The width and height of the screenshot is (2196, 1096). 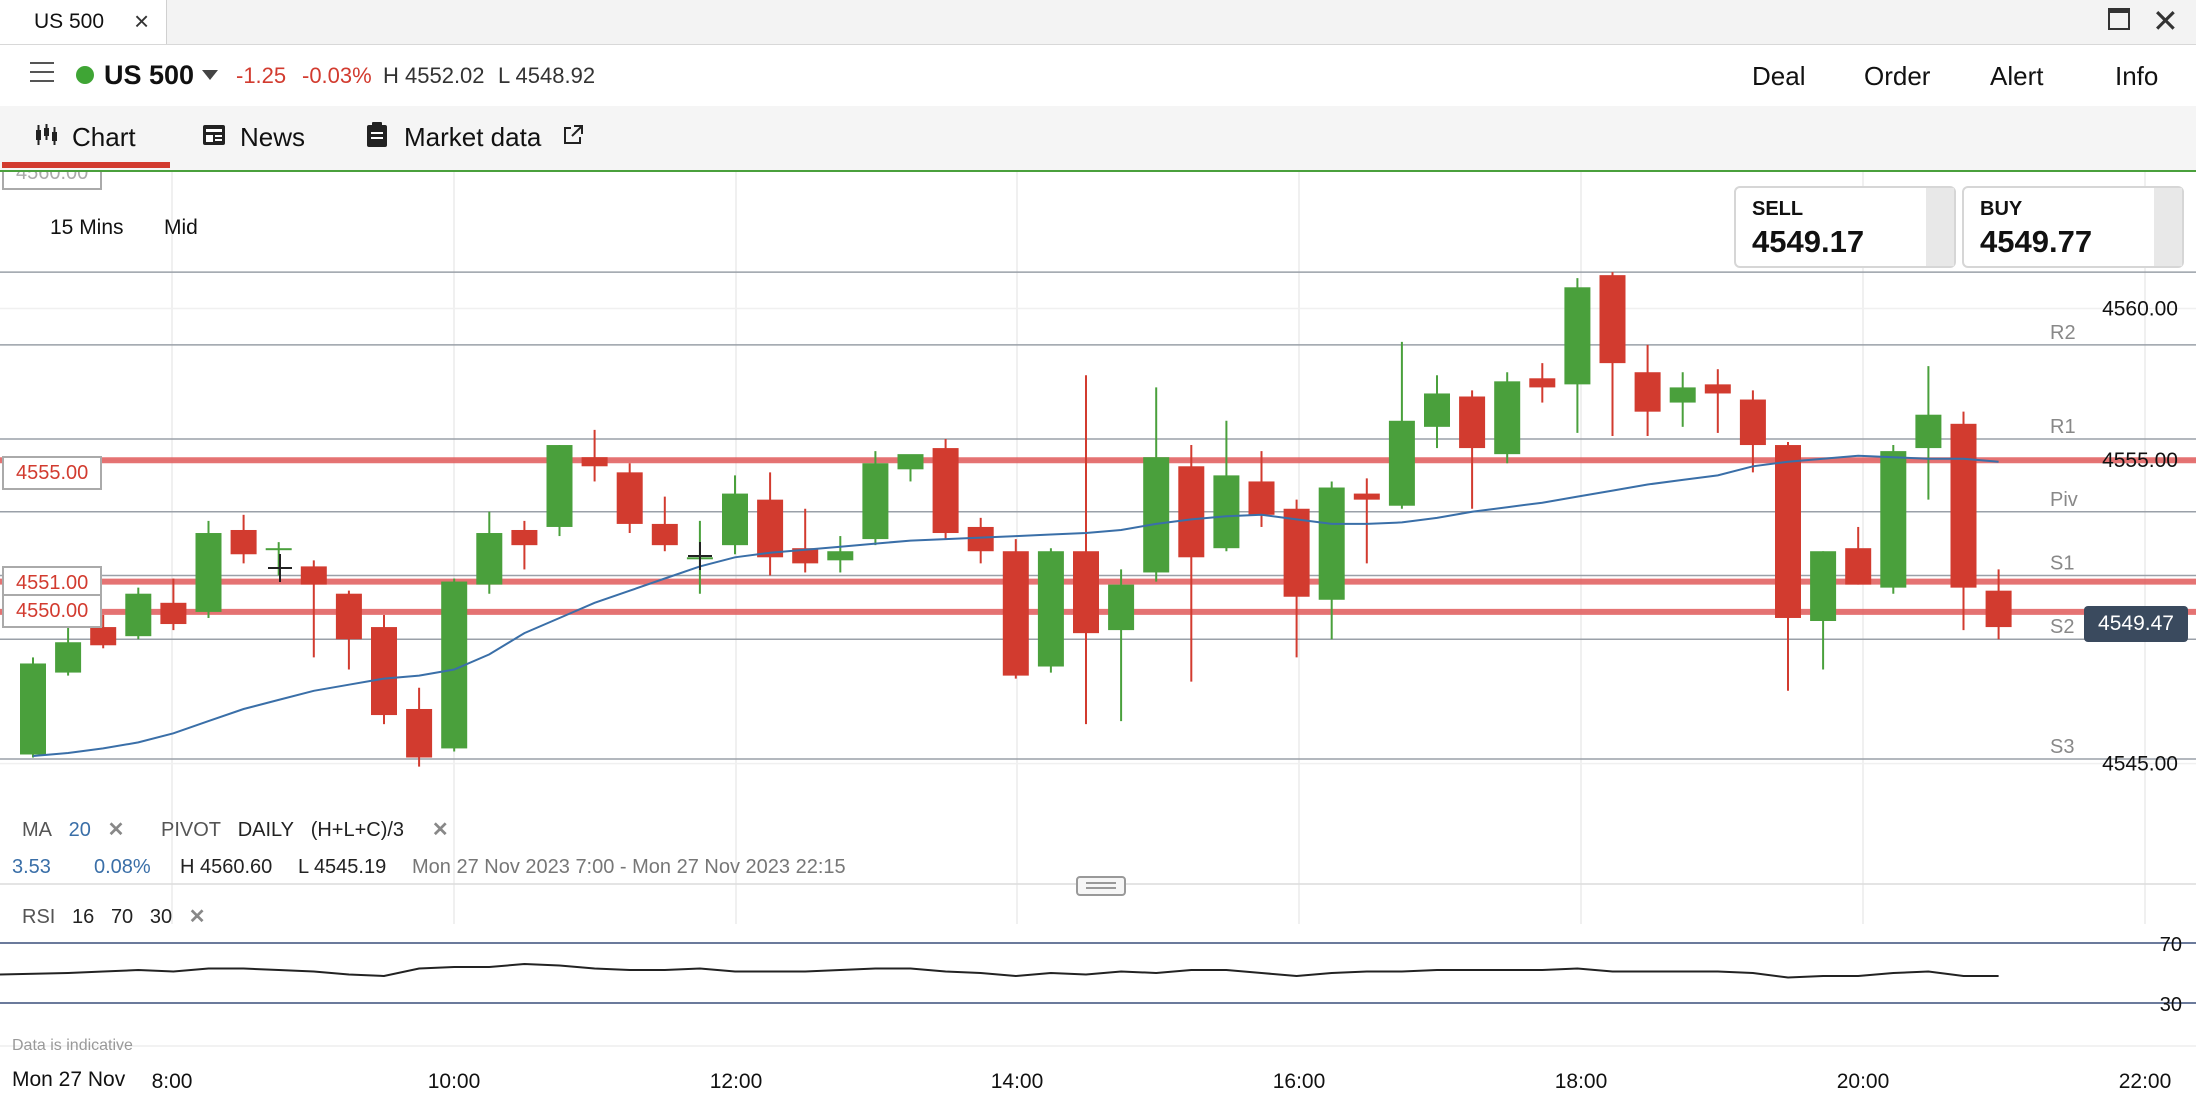 I want to click on sell-price: 4549.17, so click(x=1808, y=241).